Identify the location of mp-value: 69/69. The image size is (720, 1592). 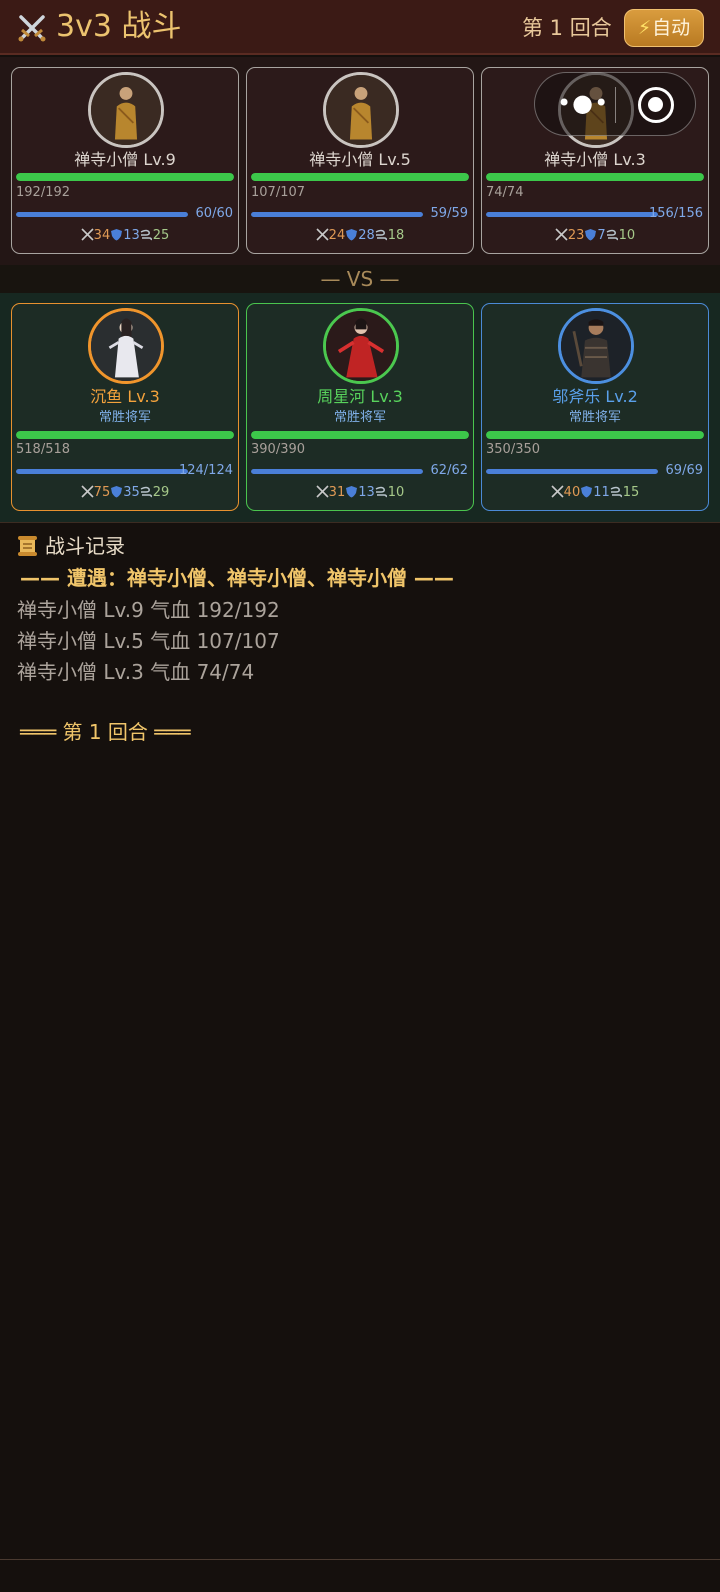
(684, 470).